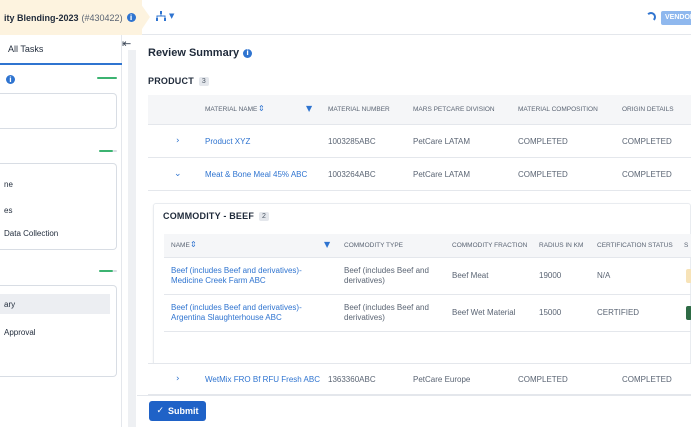  What do you see at coordinates (41, 17) in the screenshot?
I see `project-title: ity Blending-2023` at bounding box center [41, 17].